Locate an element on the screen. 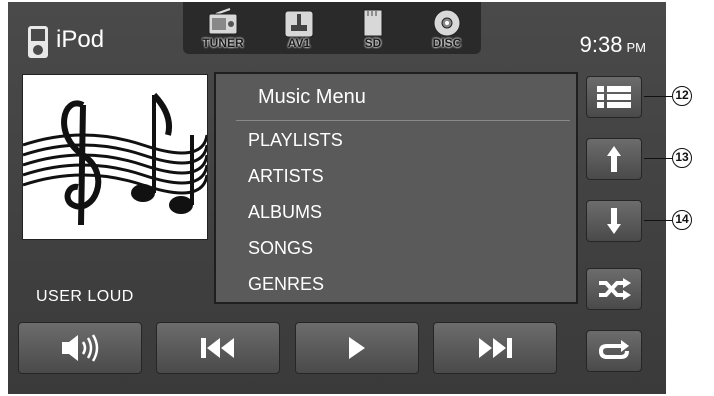 This screenshot has height=396, width=714. scroll-down-button is located at coordinates (614, 221).